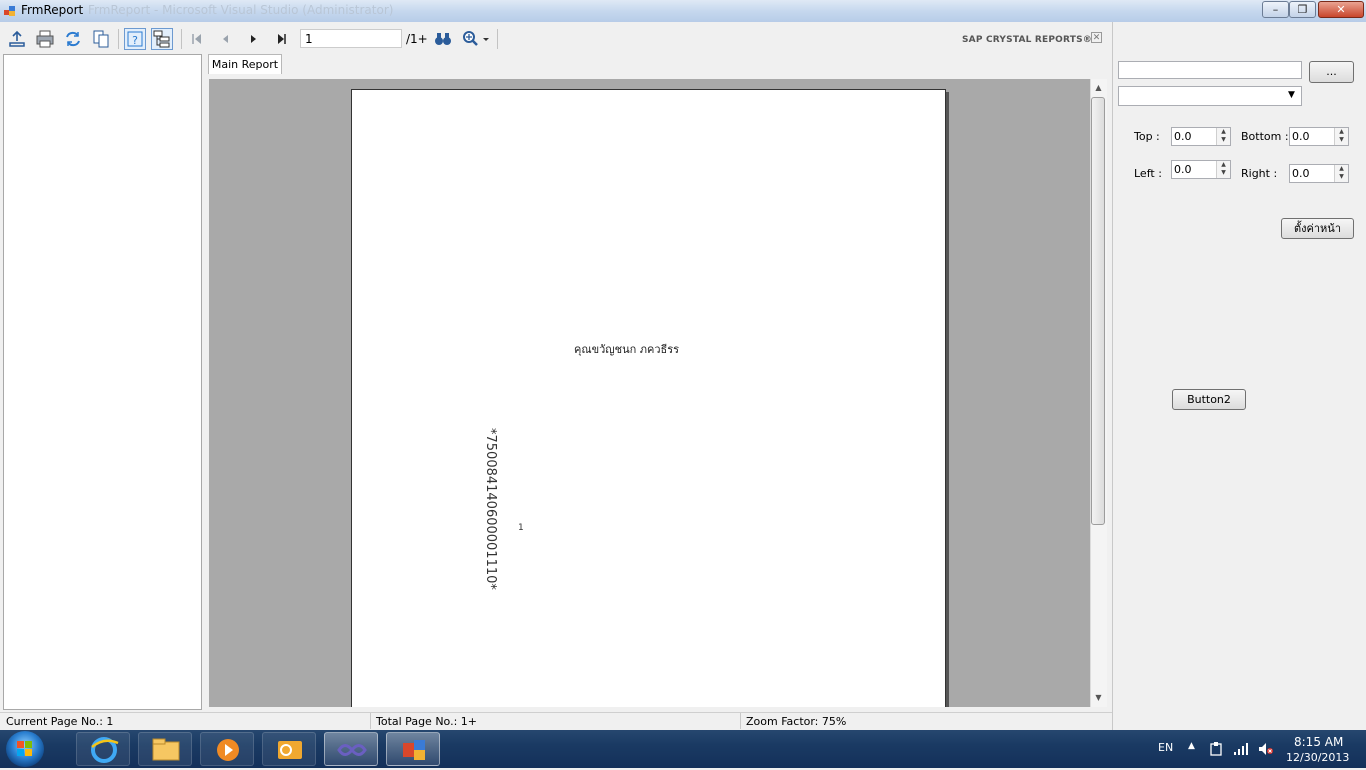  I want to click on volume-muted-icon, so click(1266, 750).